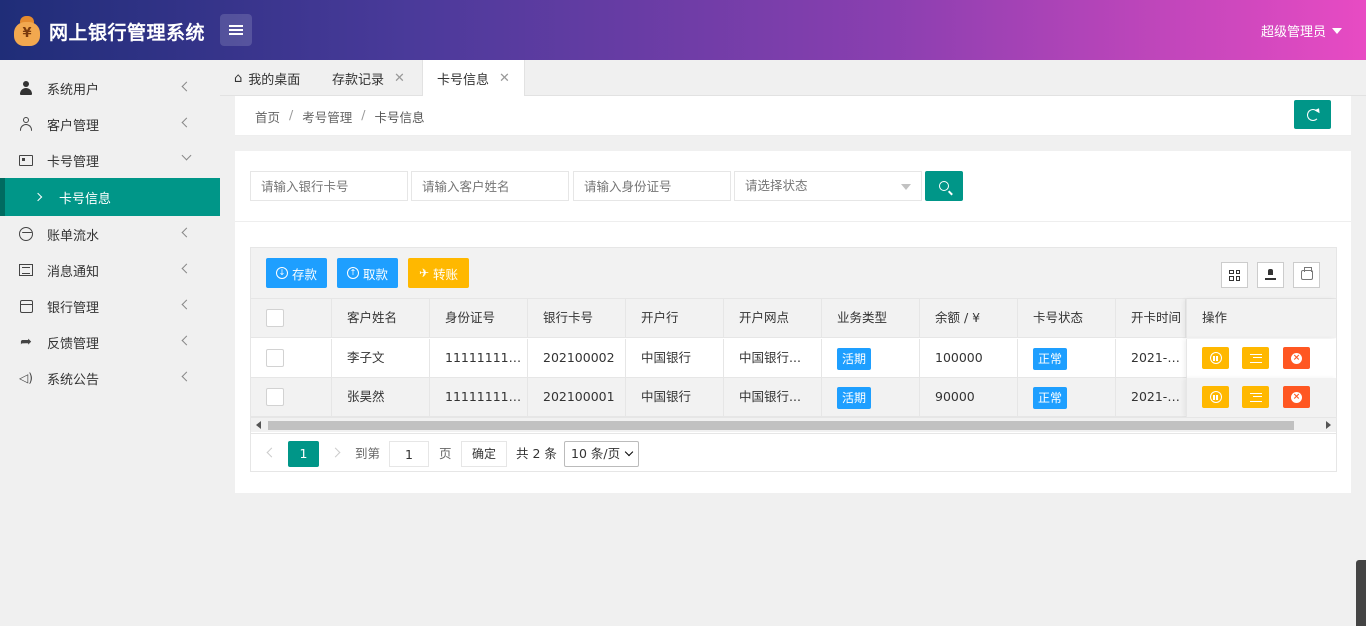 This screenshot has height=626, width=1366. Describe the element at coordinates (73, 126) in the screenshot. I see `sidebar-item-label: 客户管理` at that location.